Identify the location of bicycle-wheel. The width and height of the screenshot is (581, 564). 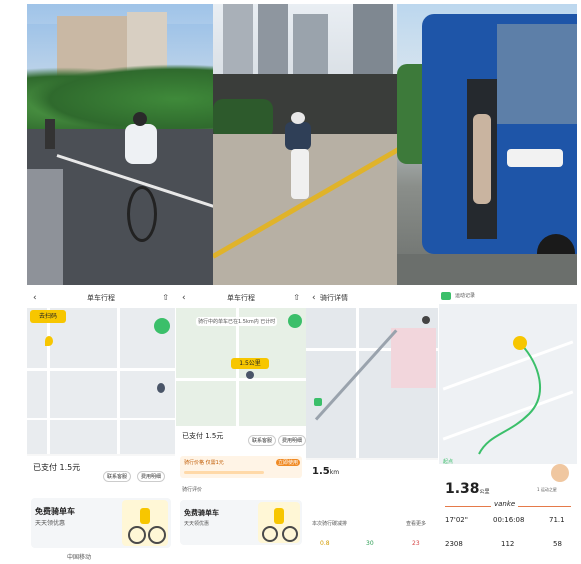
(142, 214).